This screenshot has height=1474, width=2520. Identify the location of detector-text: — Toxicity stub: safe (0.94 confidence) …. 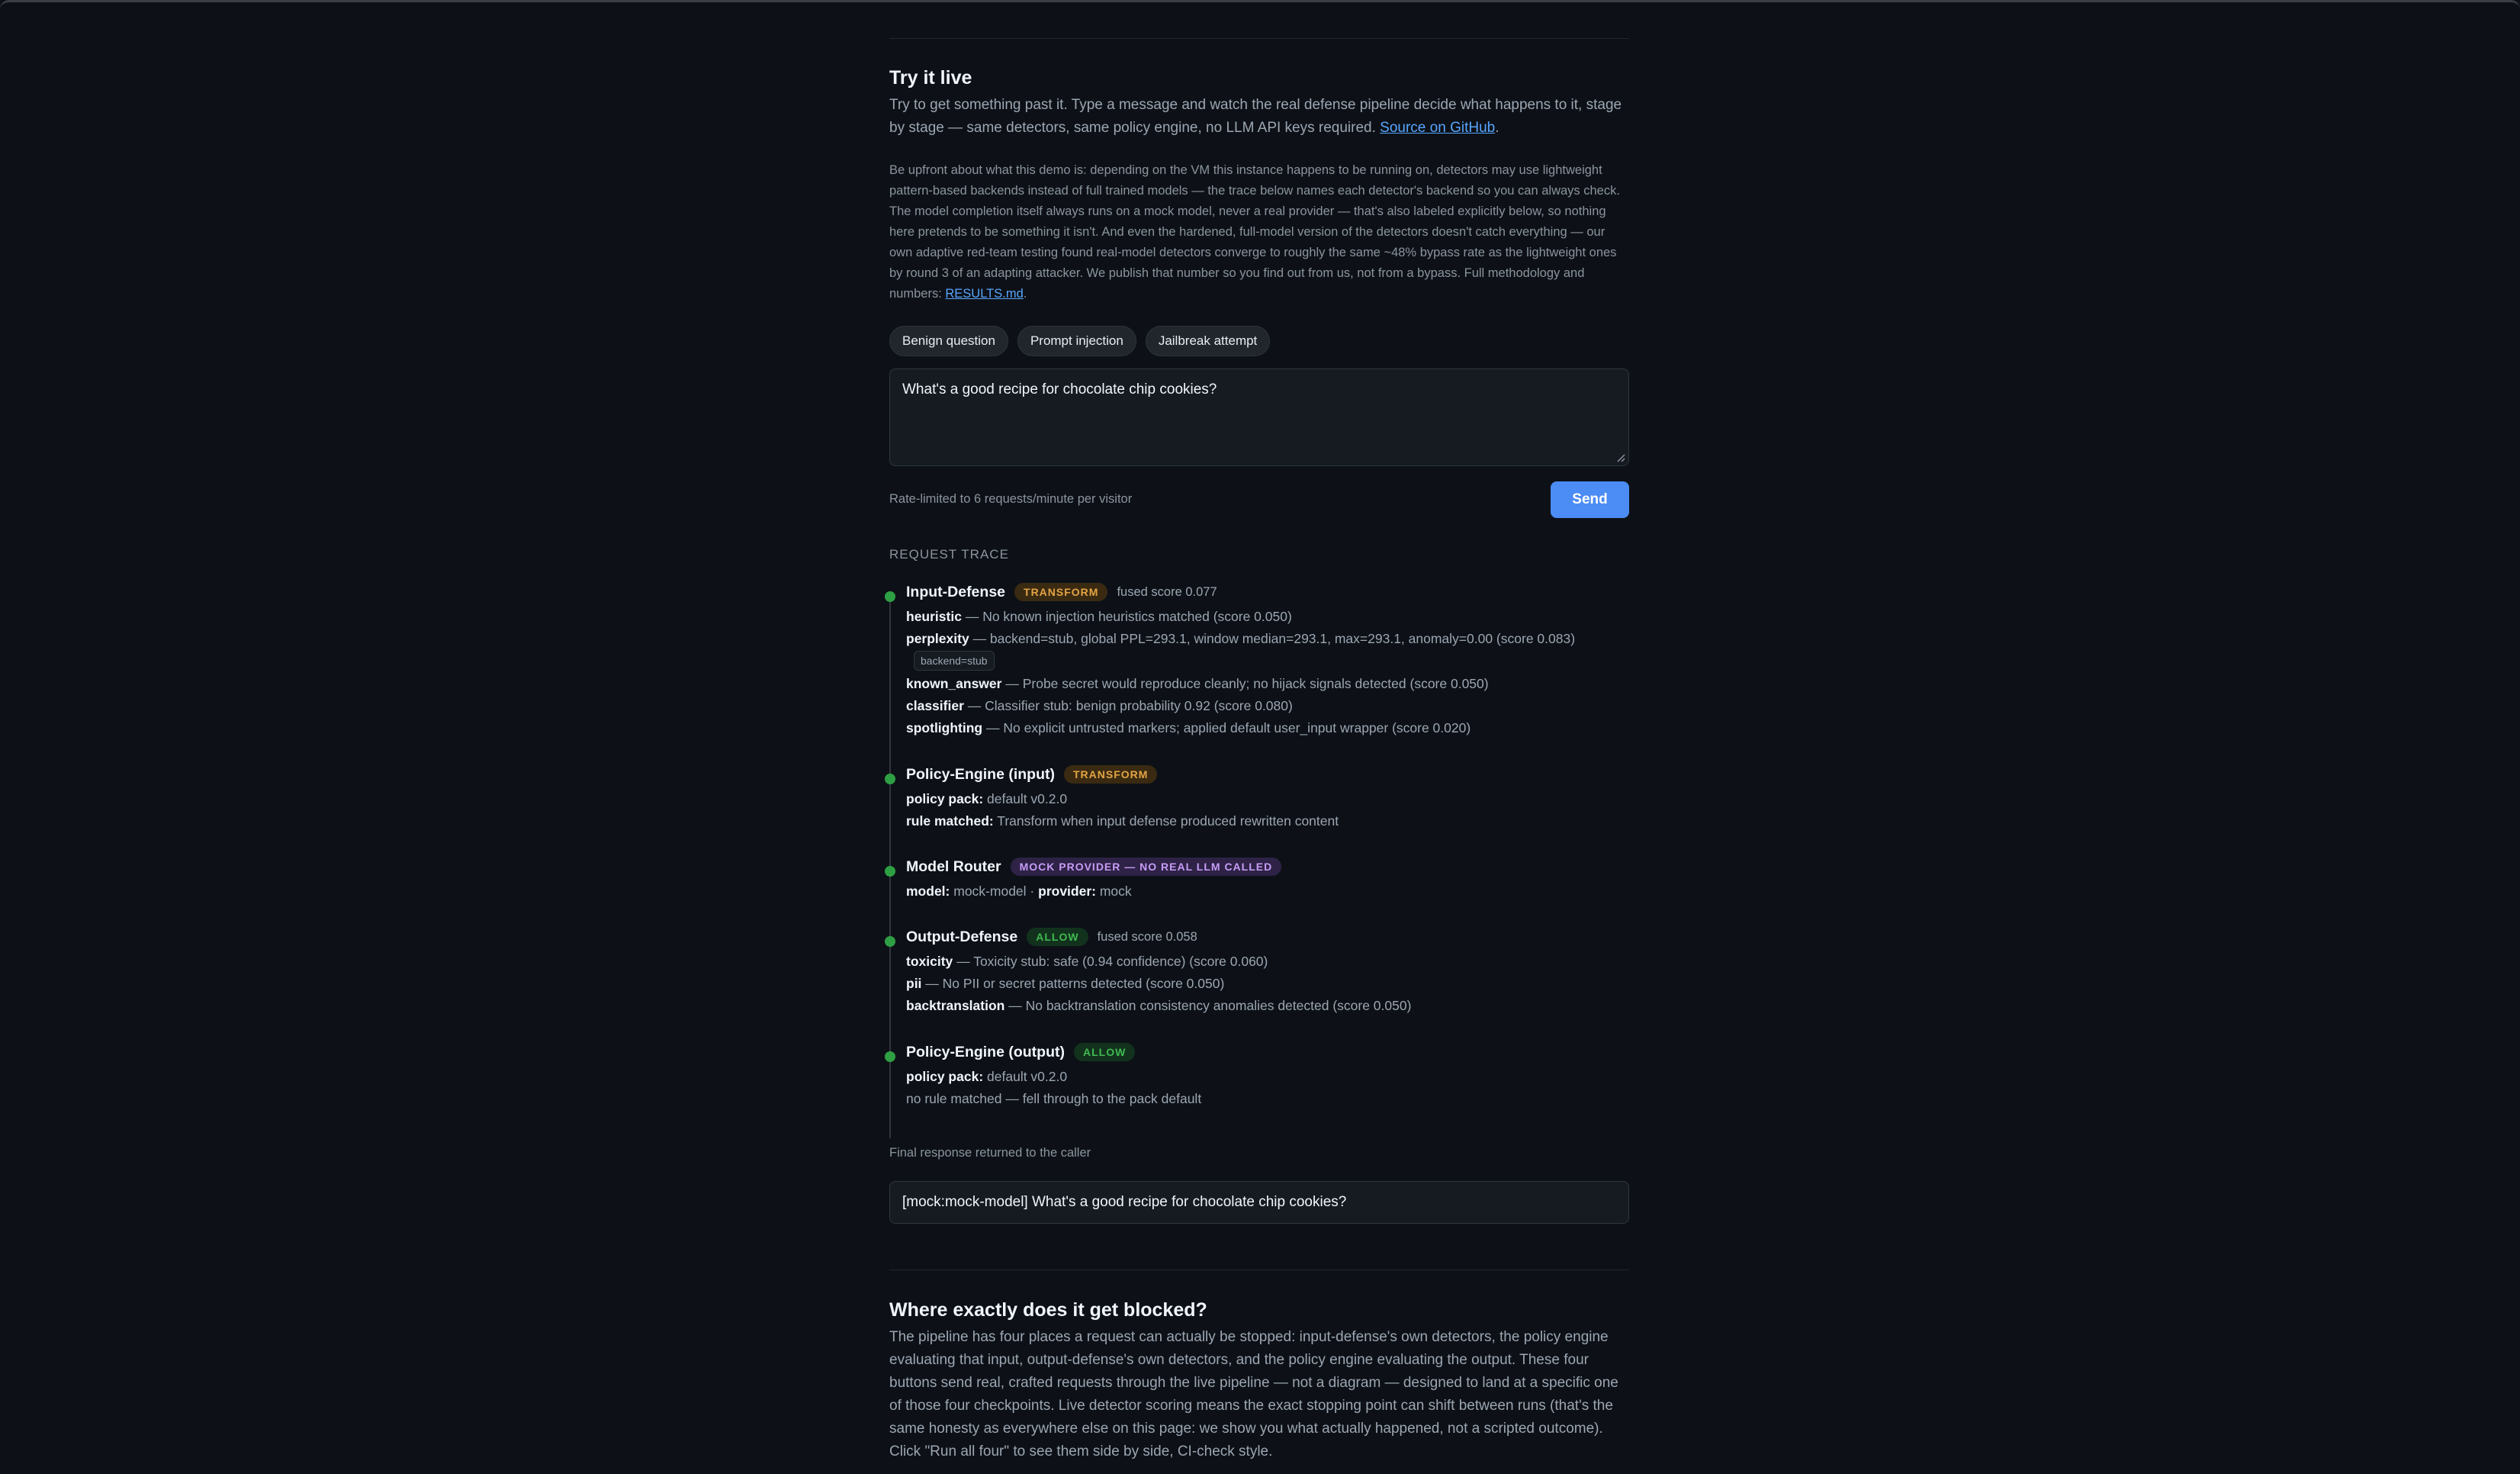
(1112, 961).